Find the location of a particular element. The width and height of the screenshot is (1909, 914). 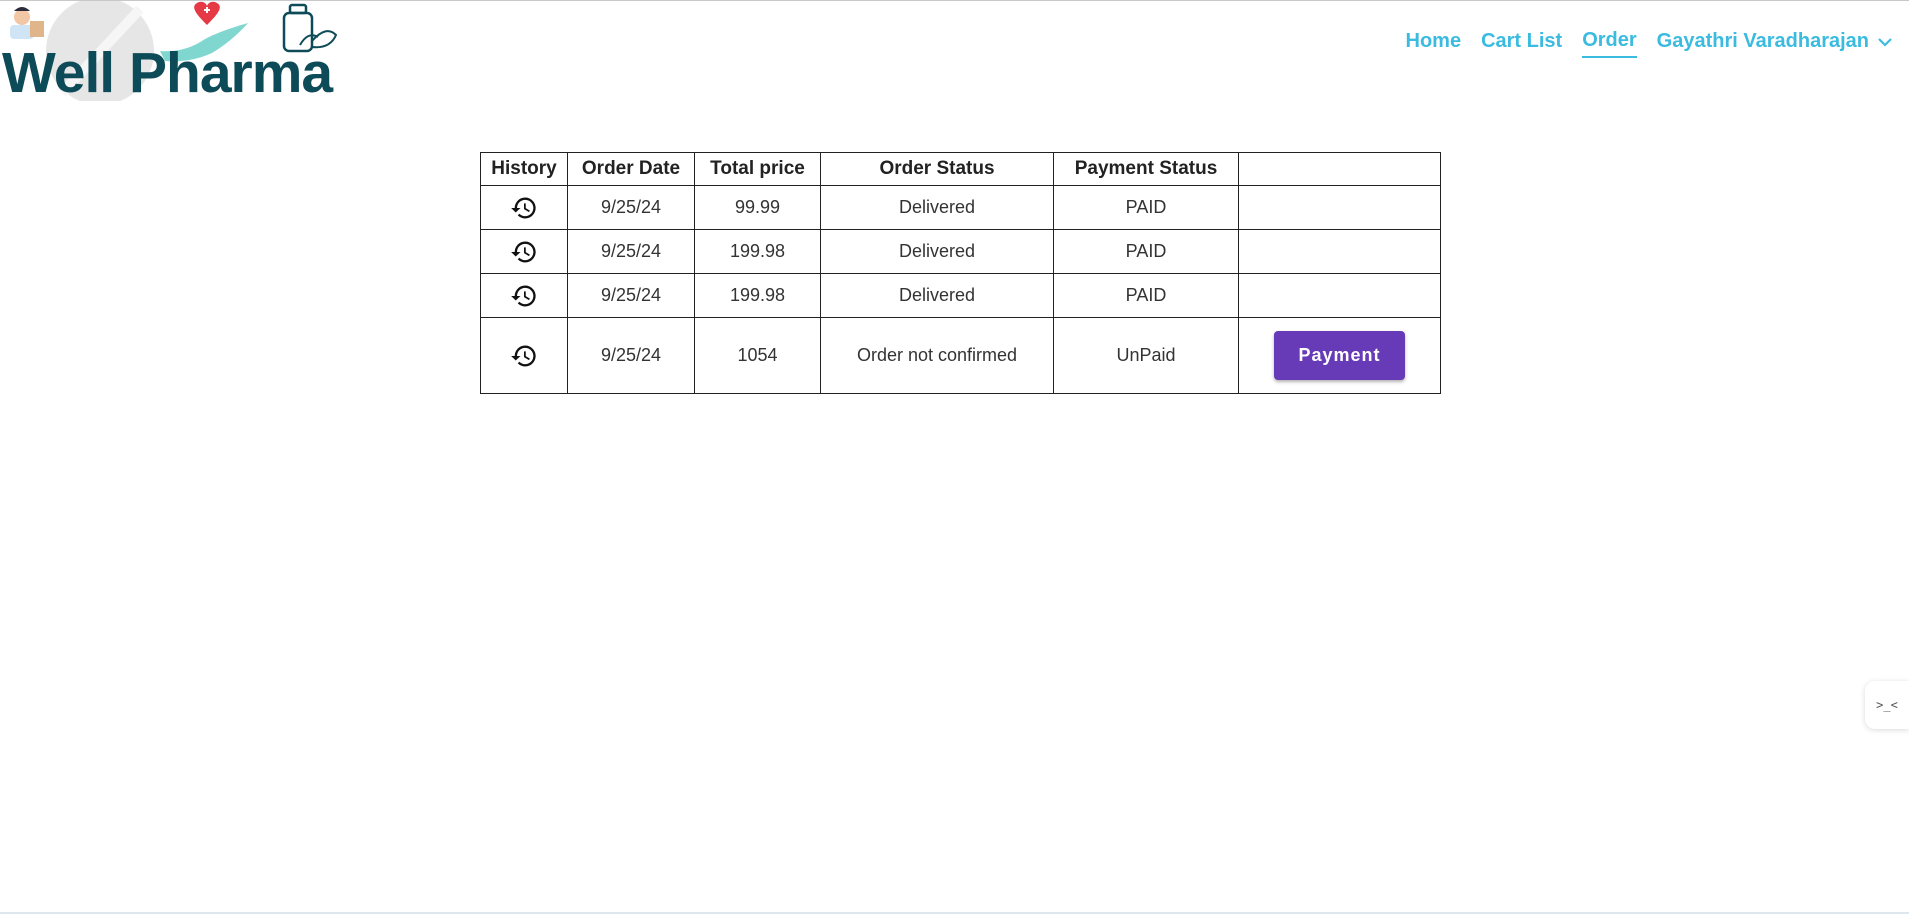

order-status: Order not confirmed is located at coordinates (937, 355).